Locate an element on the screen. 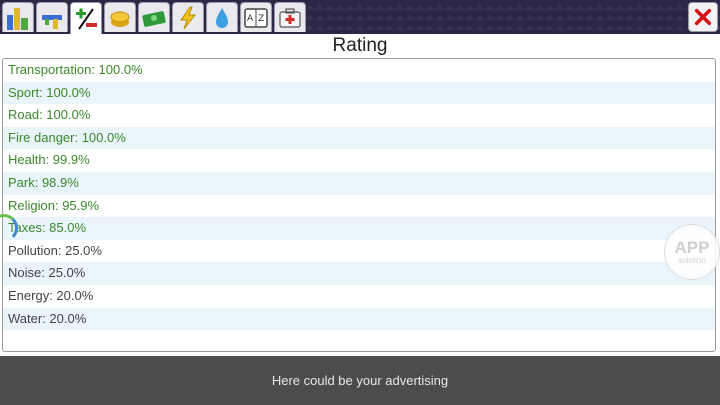  water-drop-icon is located at coordinates (222, 17).